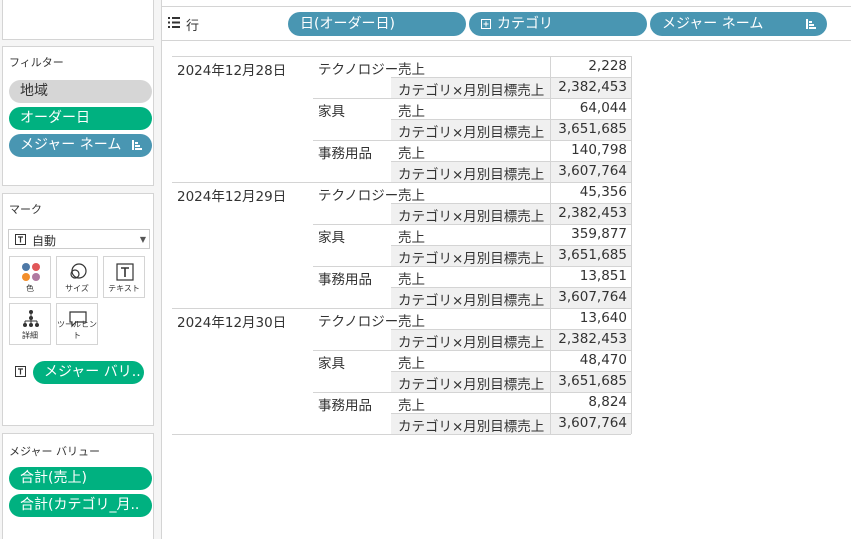  I want to click on text-mark-icon, so click(20, 239).